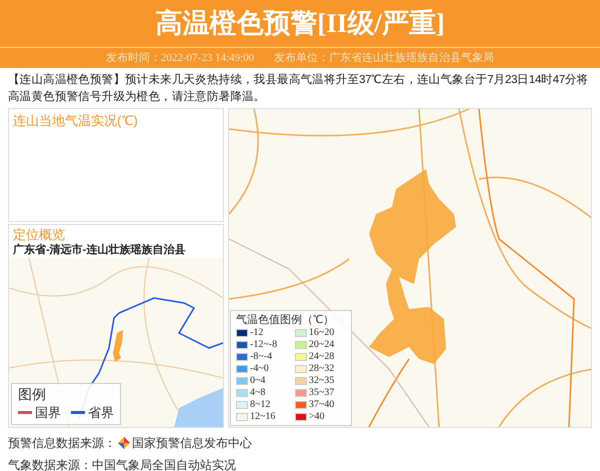 This screenshot has width=600, height=471. I want to click on panel-title: 定位概览, so click(39, 234).